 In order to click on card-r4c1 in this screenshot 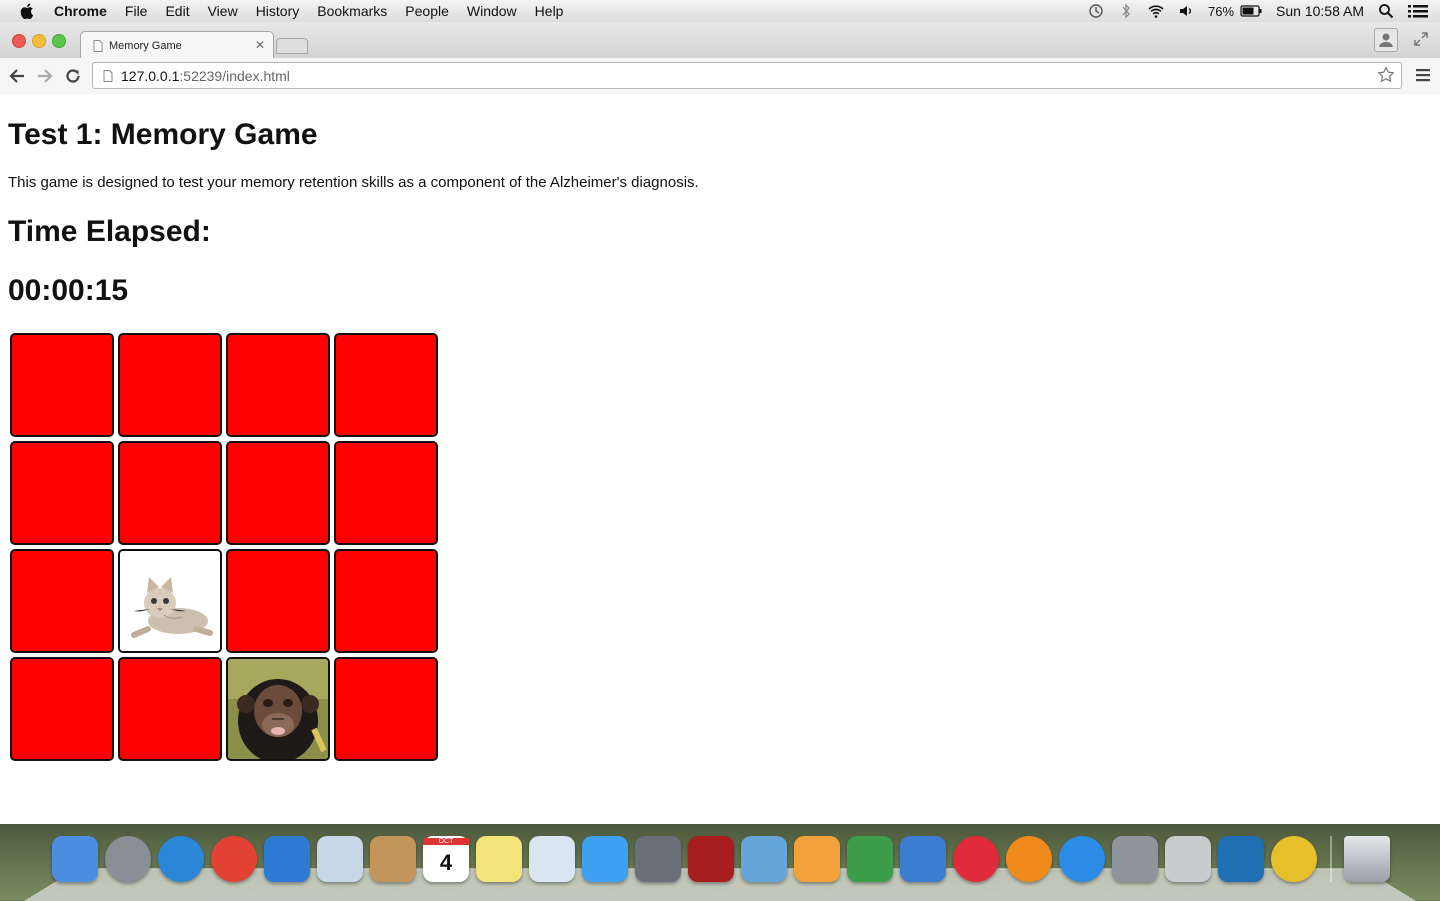, I will do `click(62, 709)`.